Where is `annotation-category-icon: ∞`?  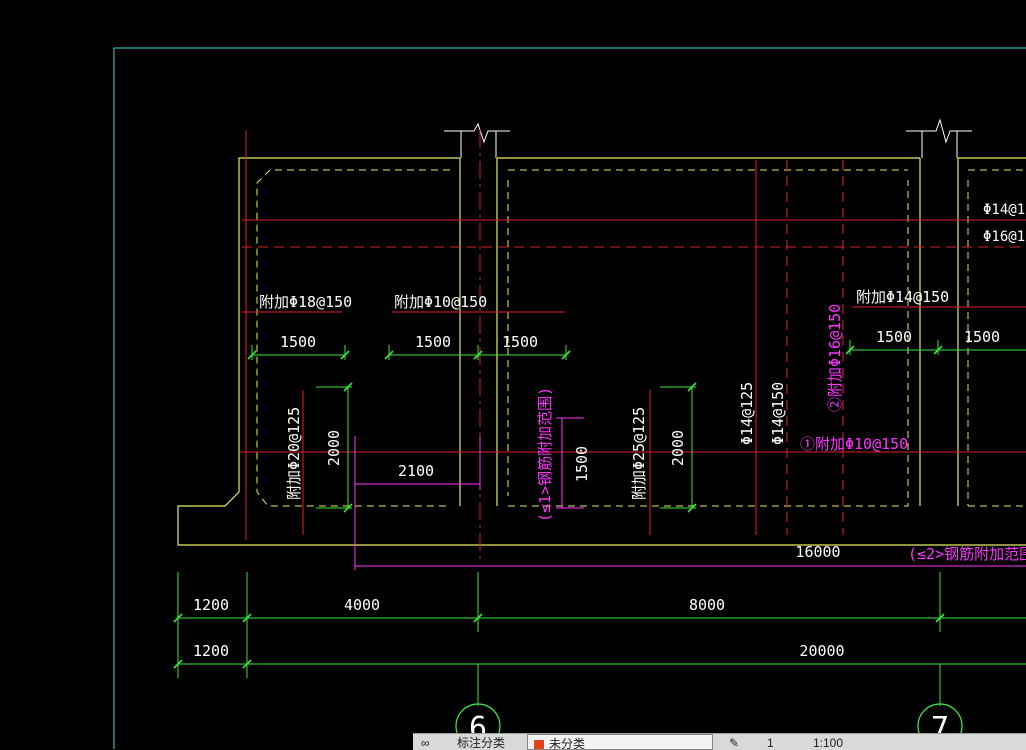 annotation-category-icon: ∞ is located at coordinates (425, 742).